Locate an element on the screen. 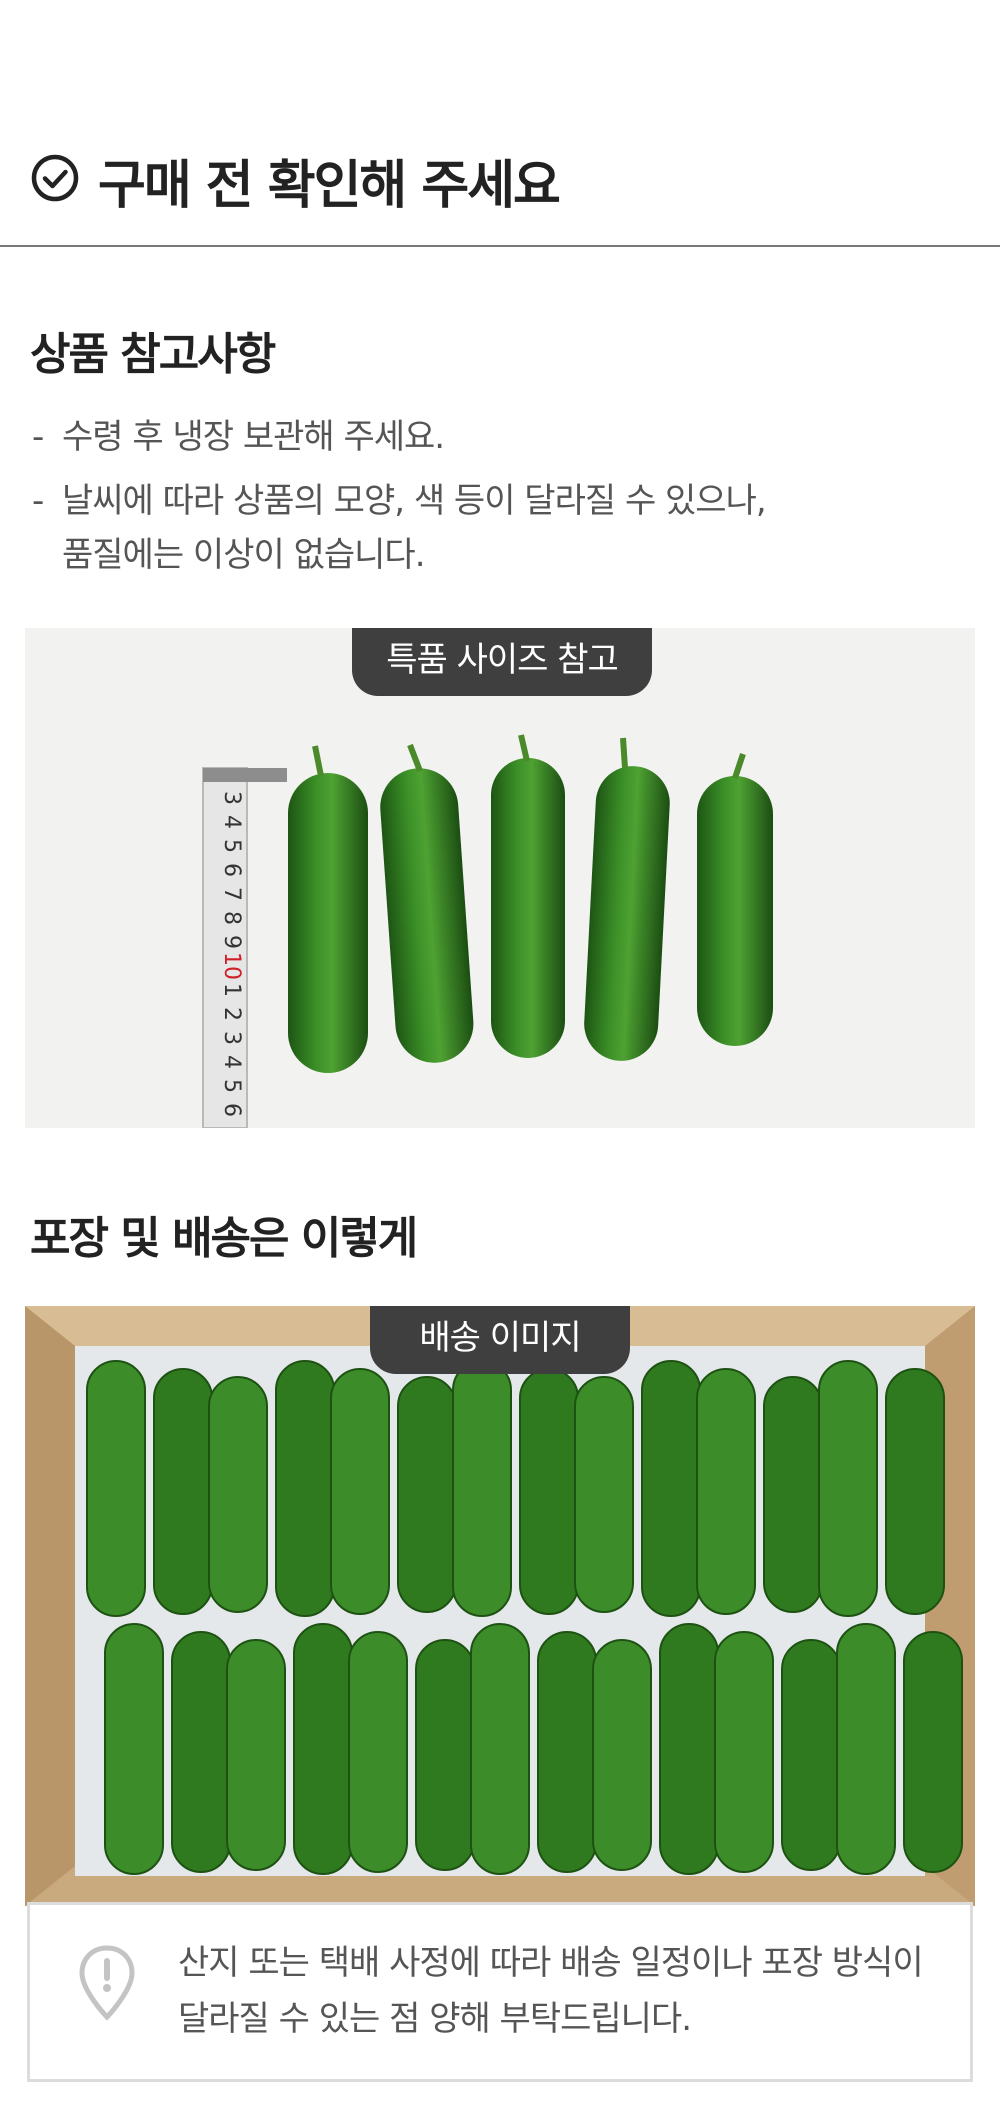 The height and width of the screenshot is (2112, 1000). check-circle-icon is located at coordinates (55, 178).